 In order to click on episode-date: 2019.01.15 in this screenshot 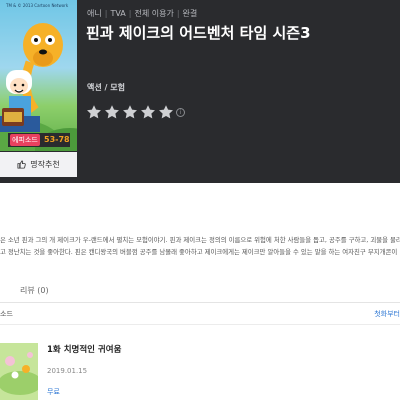, I will do `click(67, 371)`.